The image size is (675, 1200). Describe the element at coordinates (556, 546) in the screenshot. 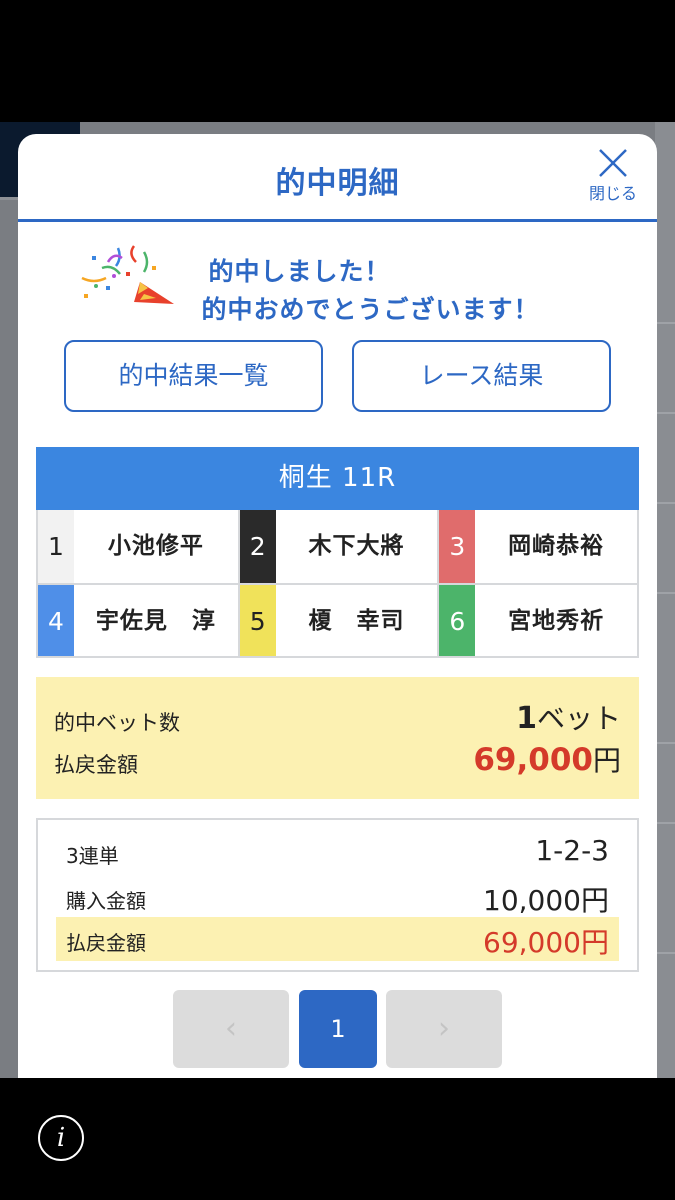

I see `racer-name: 岡崎恭裕` at that location.